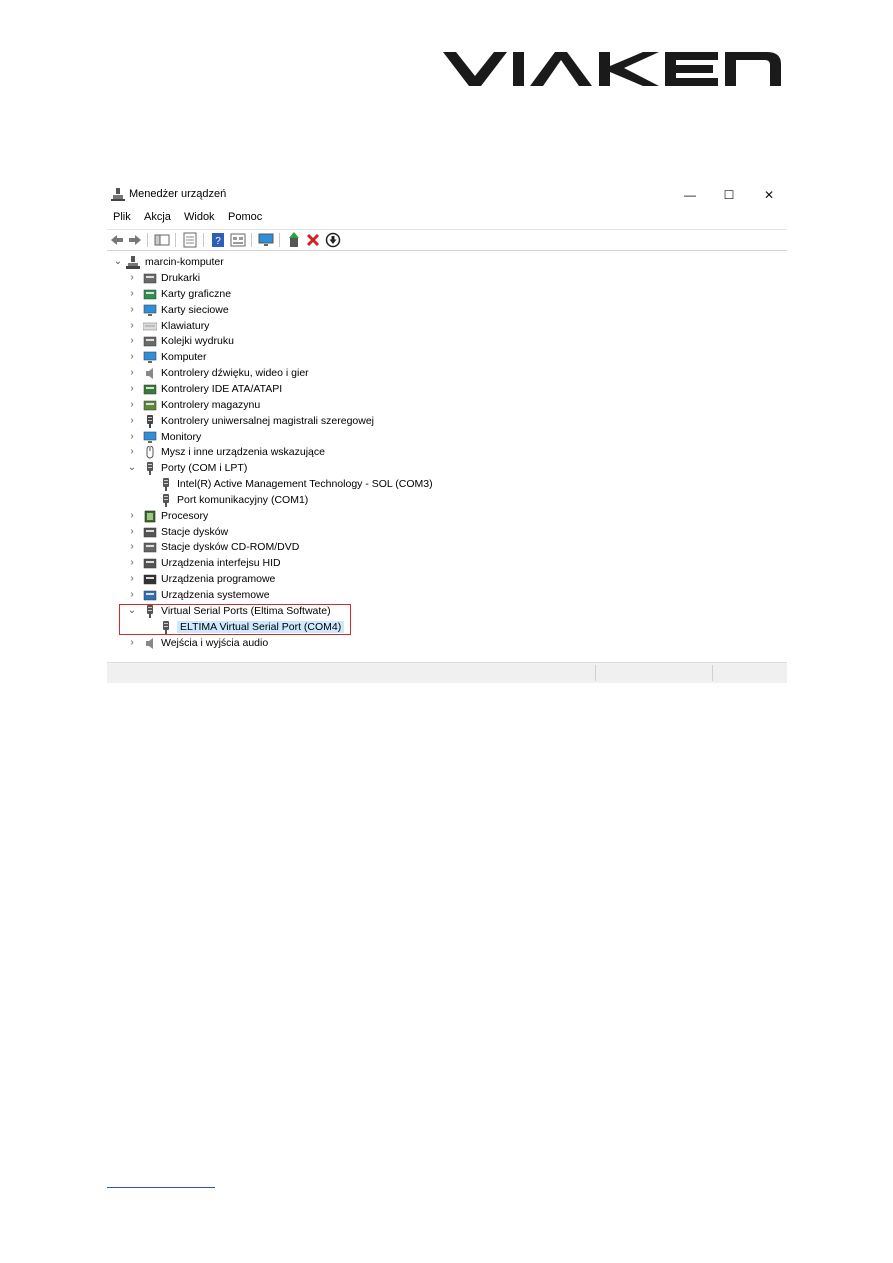 This screenshot has width=893, height=1263. What do you see at coordinates (196, 293) in the screenshot?
I see `tree-item-label: Karty graficzne` at bounding box center [196, 293].